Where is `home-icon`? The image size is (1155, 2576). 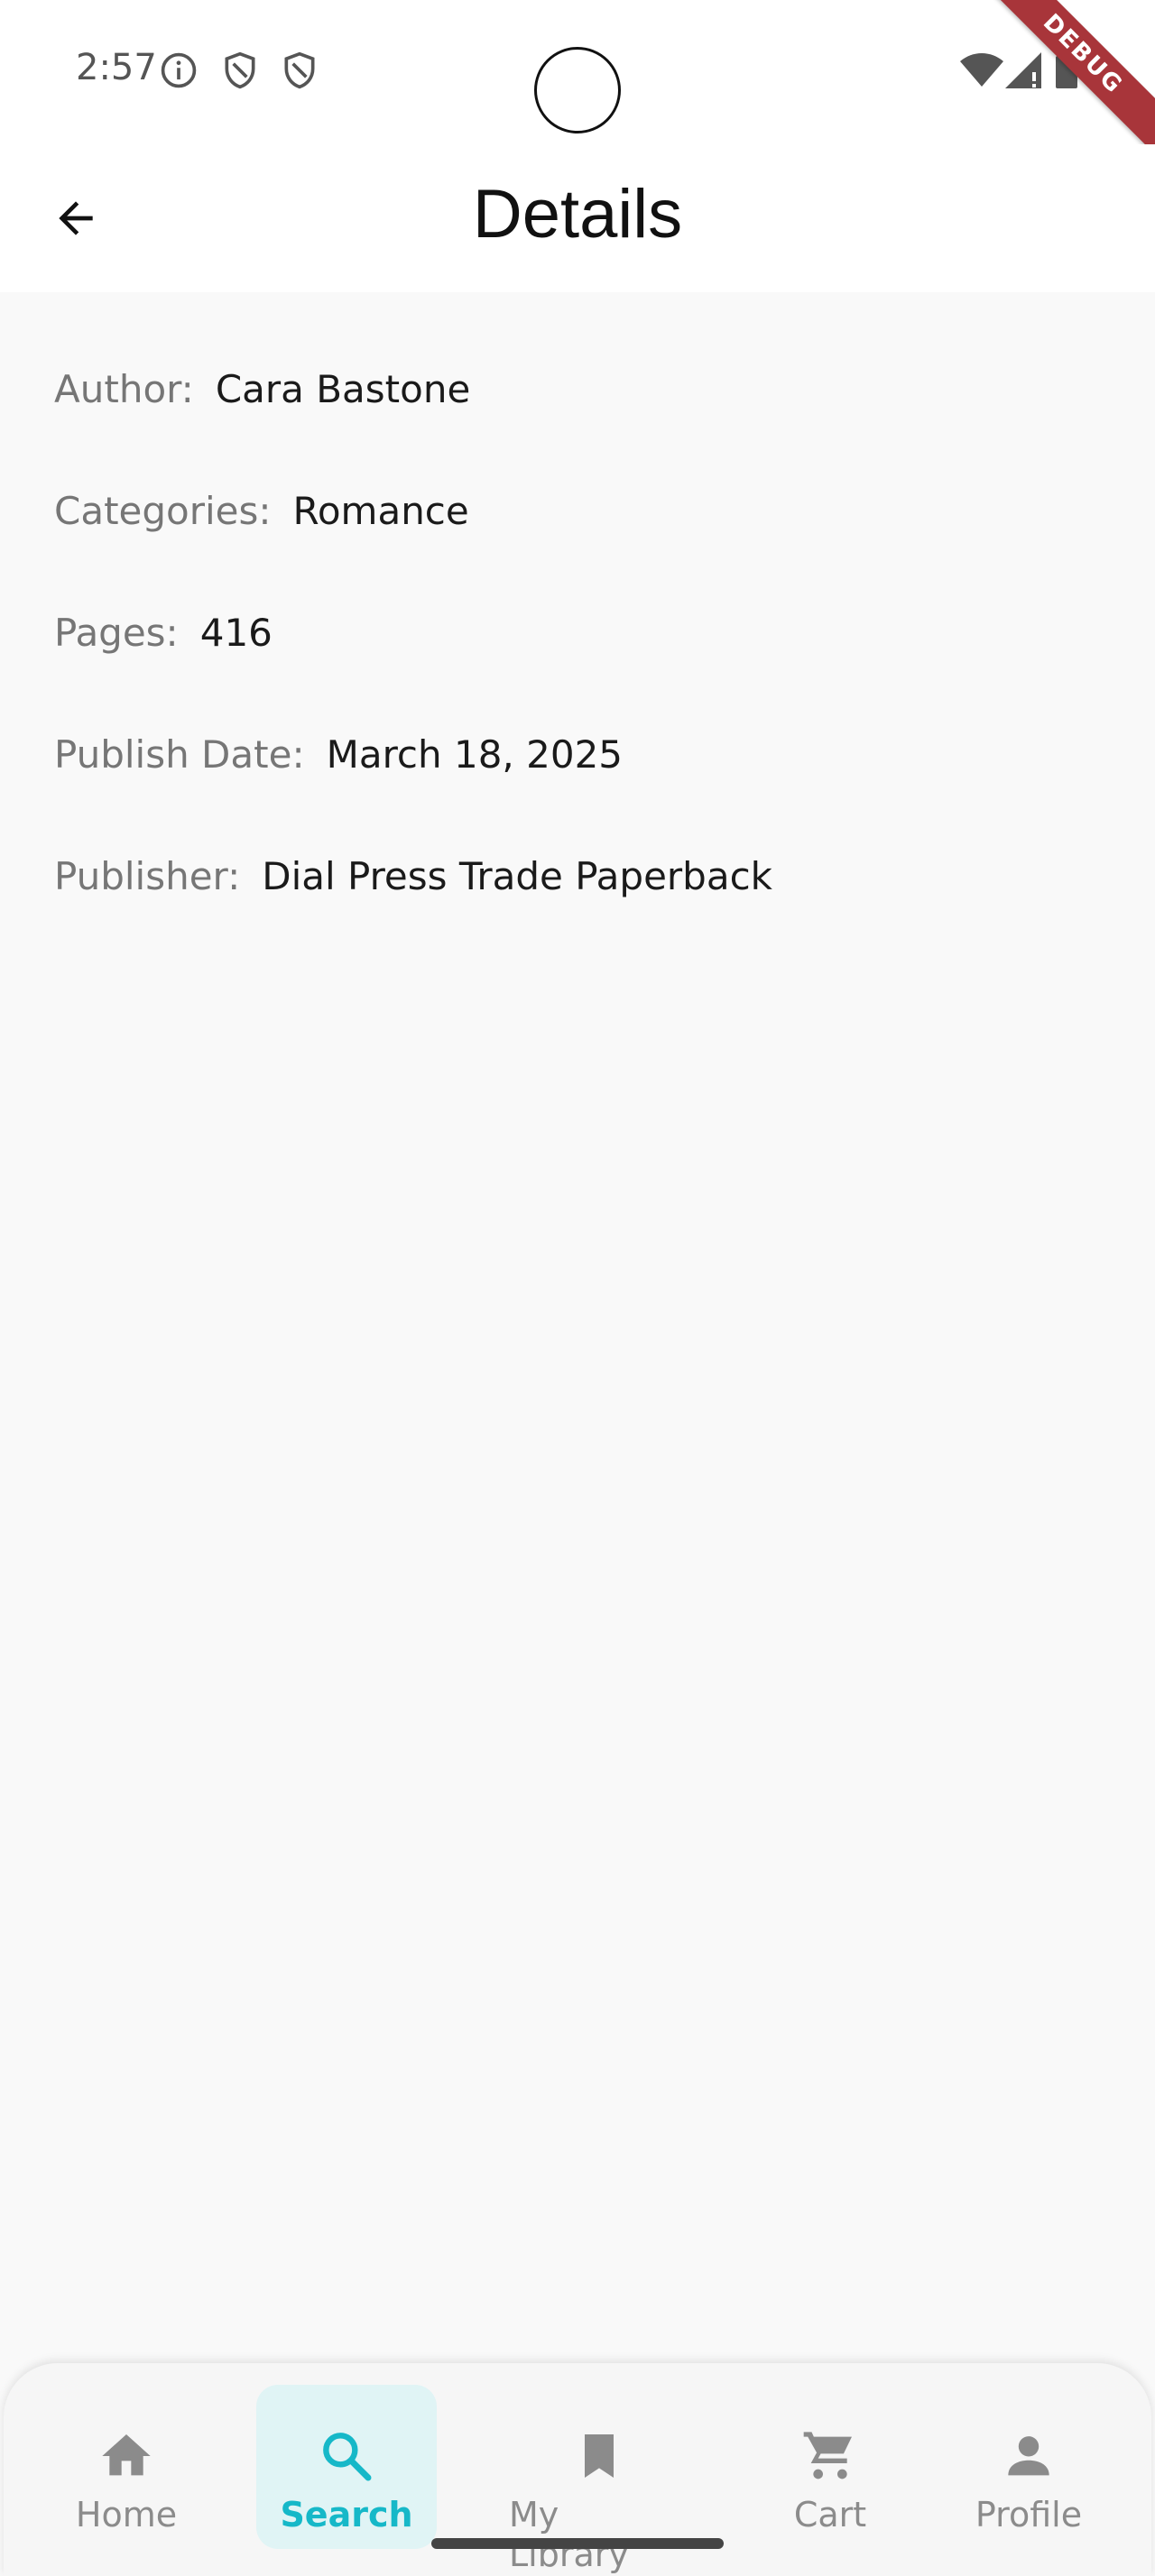 home-icon is located at coordinates (126, 2456).